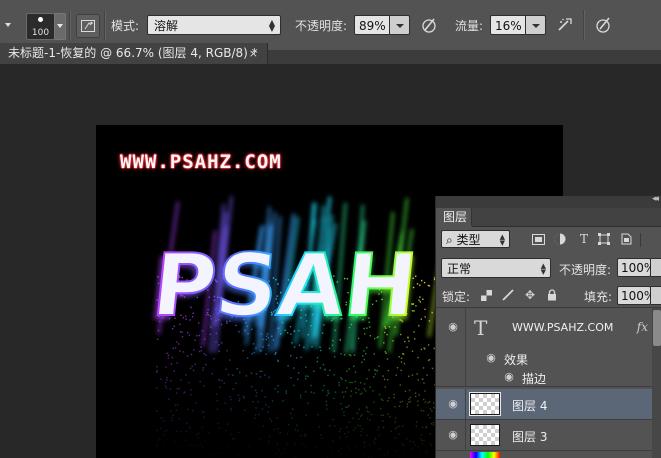  I want to click on collapse-arrows-icon: ◂◂, so click(655, 199).